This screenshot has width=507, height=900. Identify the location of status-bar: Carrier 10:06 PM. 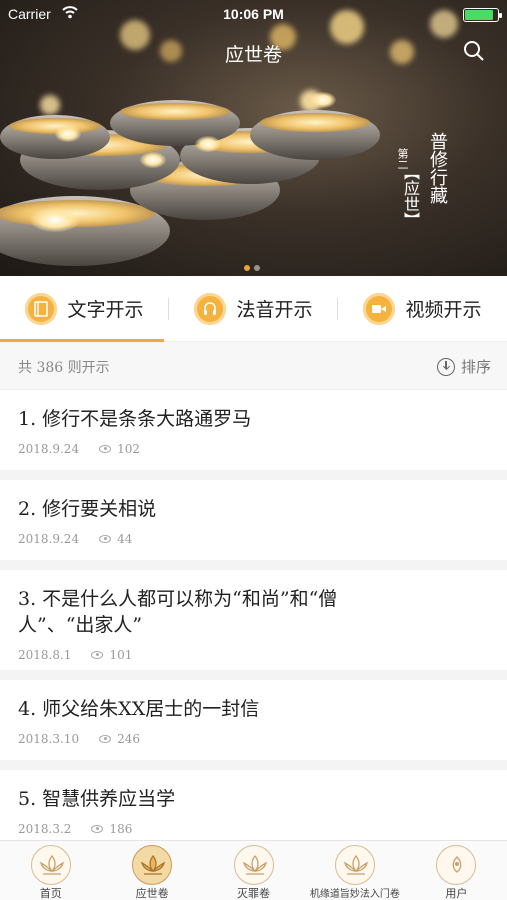
(253, 14).